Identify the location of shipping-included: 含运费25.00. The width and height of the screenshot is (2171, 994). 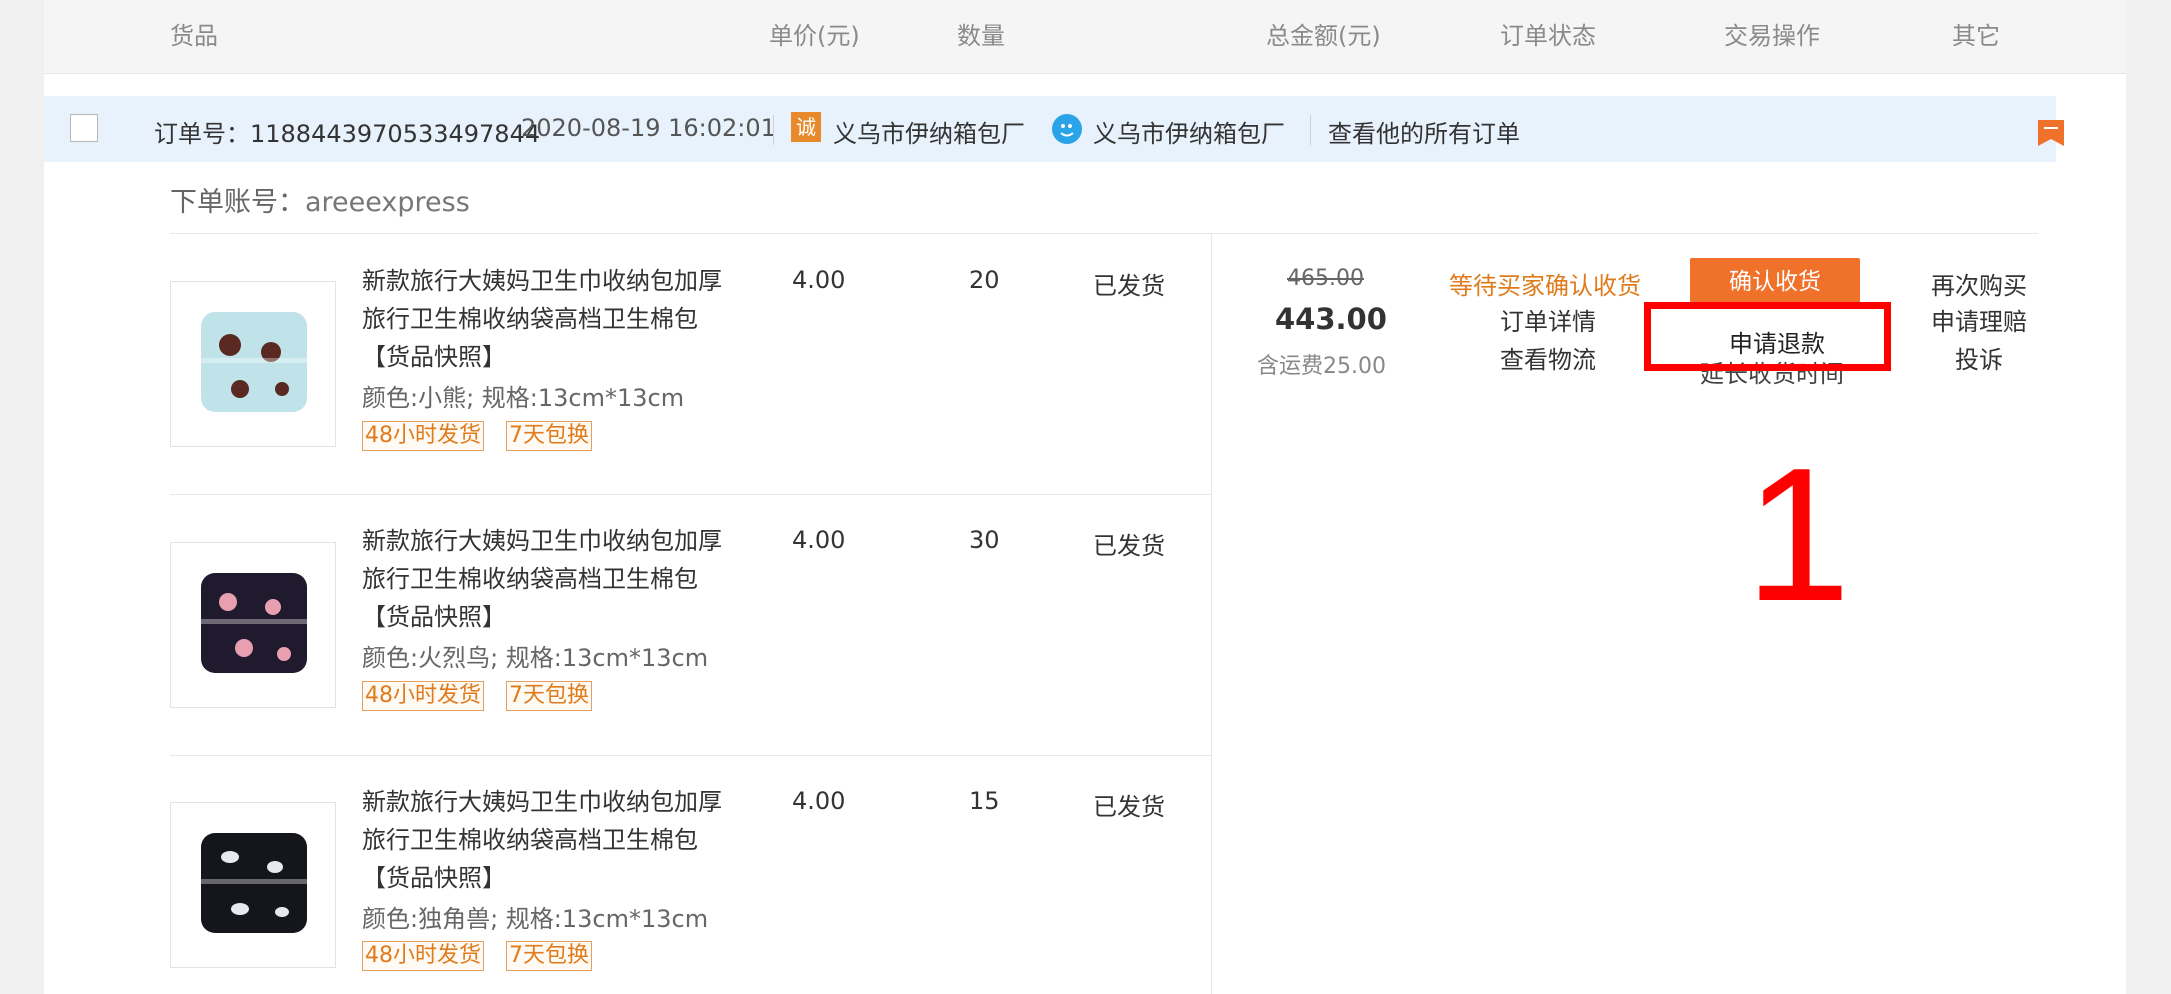
(1321, 366).